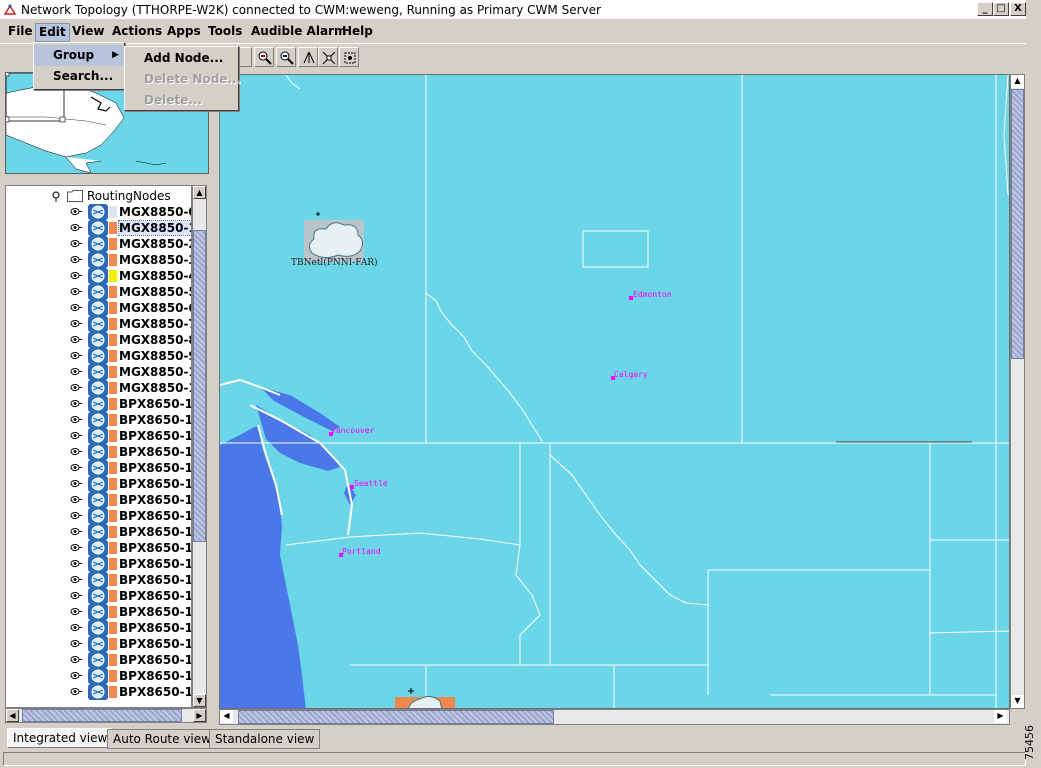 This screenshot has height=768, width=1041. I want to click on zoom-out-icon, so click(286, 57).